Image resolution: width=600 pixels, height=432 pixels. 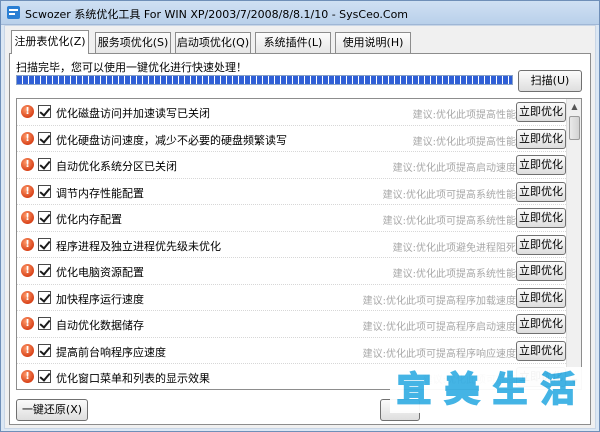 I want to click on item-hint: 建议:优化此项避免进程阻死, so click(x=454, y=248).